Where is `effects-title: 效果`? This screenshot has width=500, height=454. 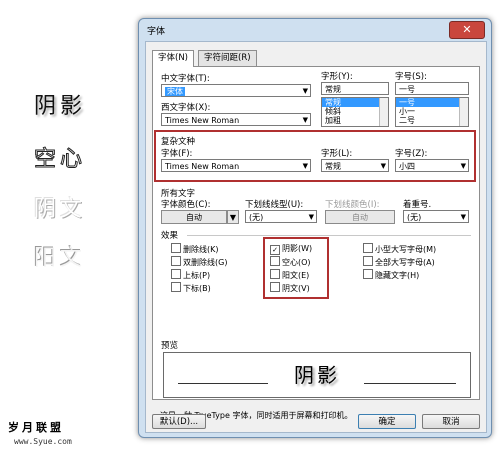 effects-title: 效果 is located at coordinates (170, 236).